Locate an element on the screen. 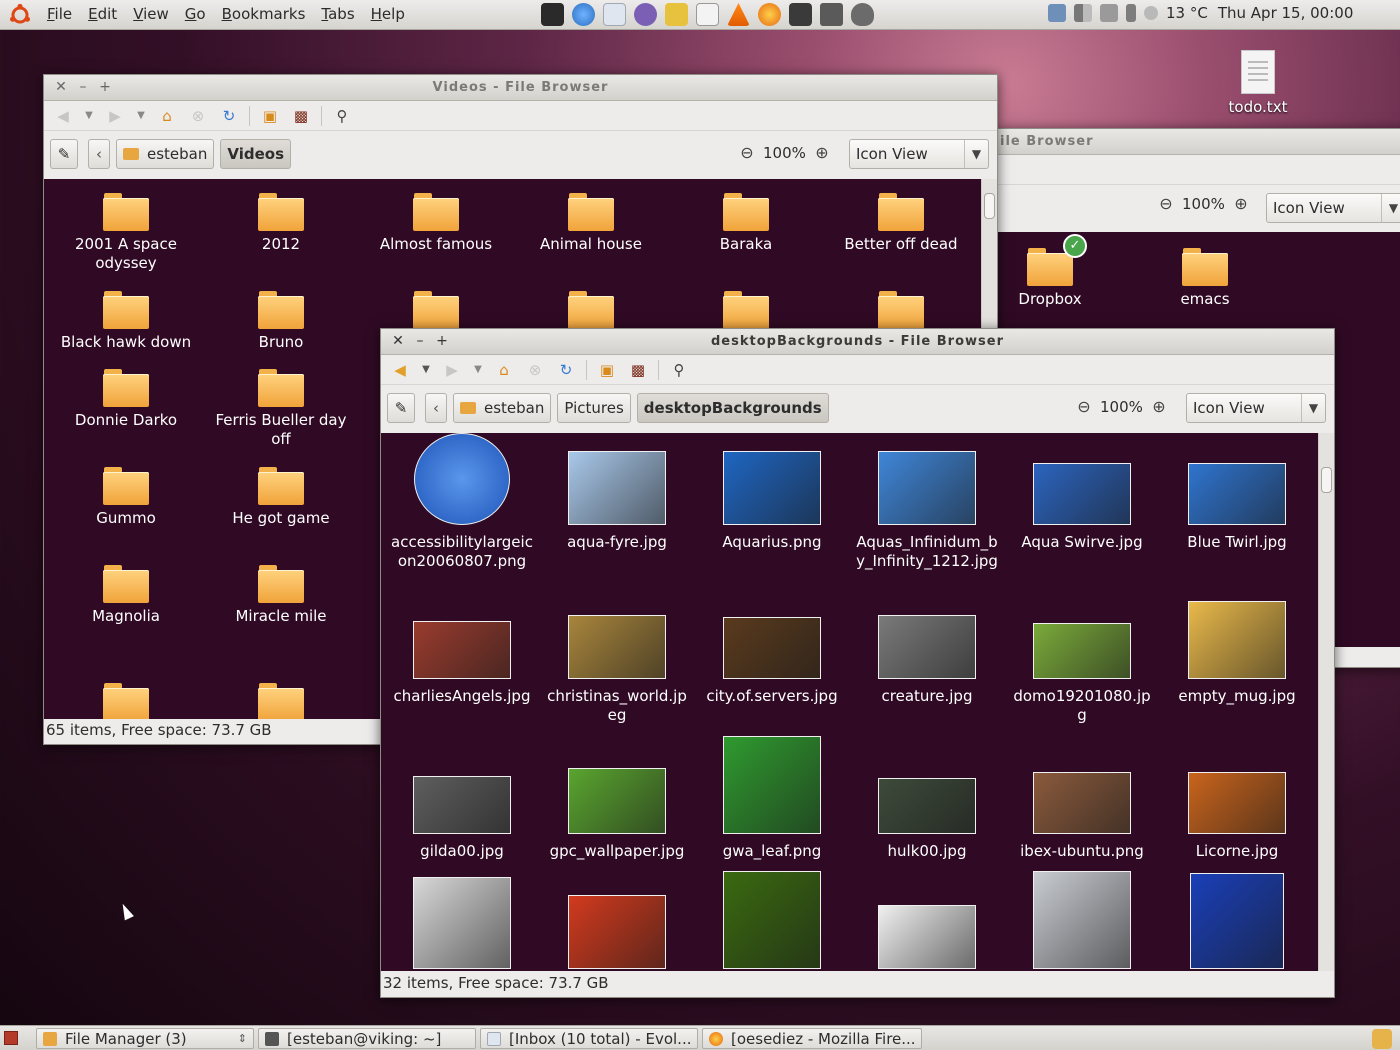 This screenshot has height=1050, width=1400. path-button-pictures: Pictures is located at coordinates (594, 408).